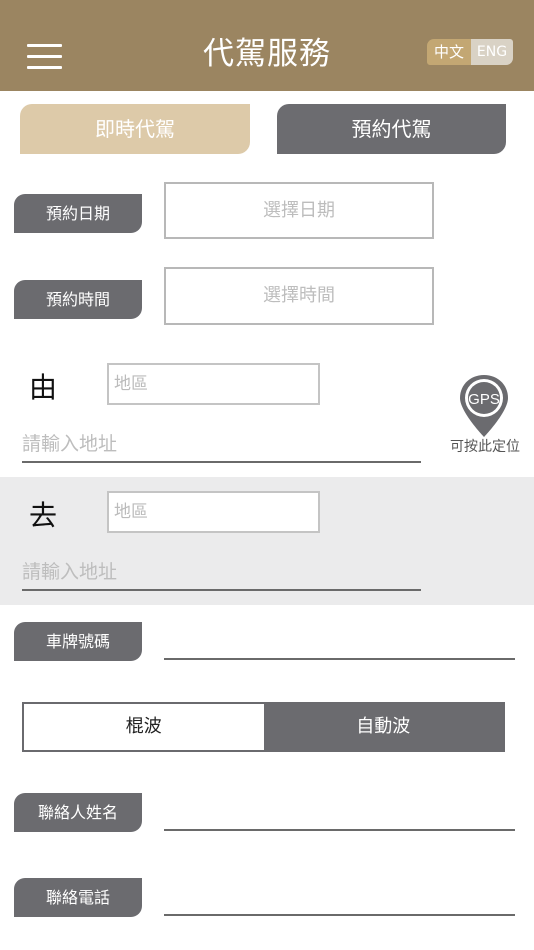 This screenshot has width=534, height=950. I want to click on to-address-input: 請輸入地址, so click(69, 570).